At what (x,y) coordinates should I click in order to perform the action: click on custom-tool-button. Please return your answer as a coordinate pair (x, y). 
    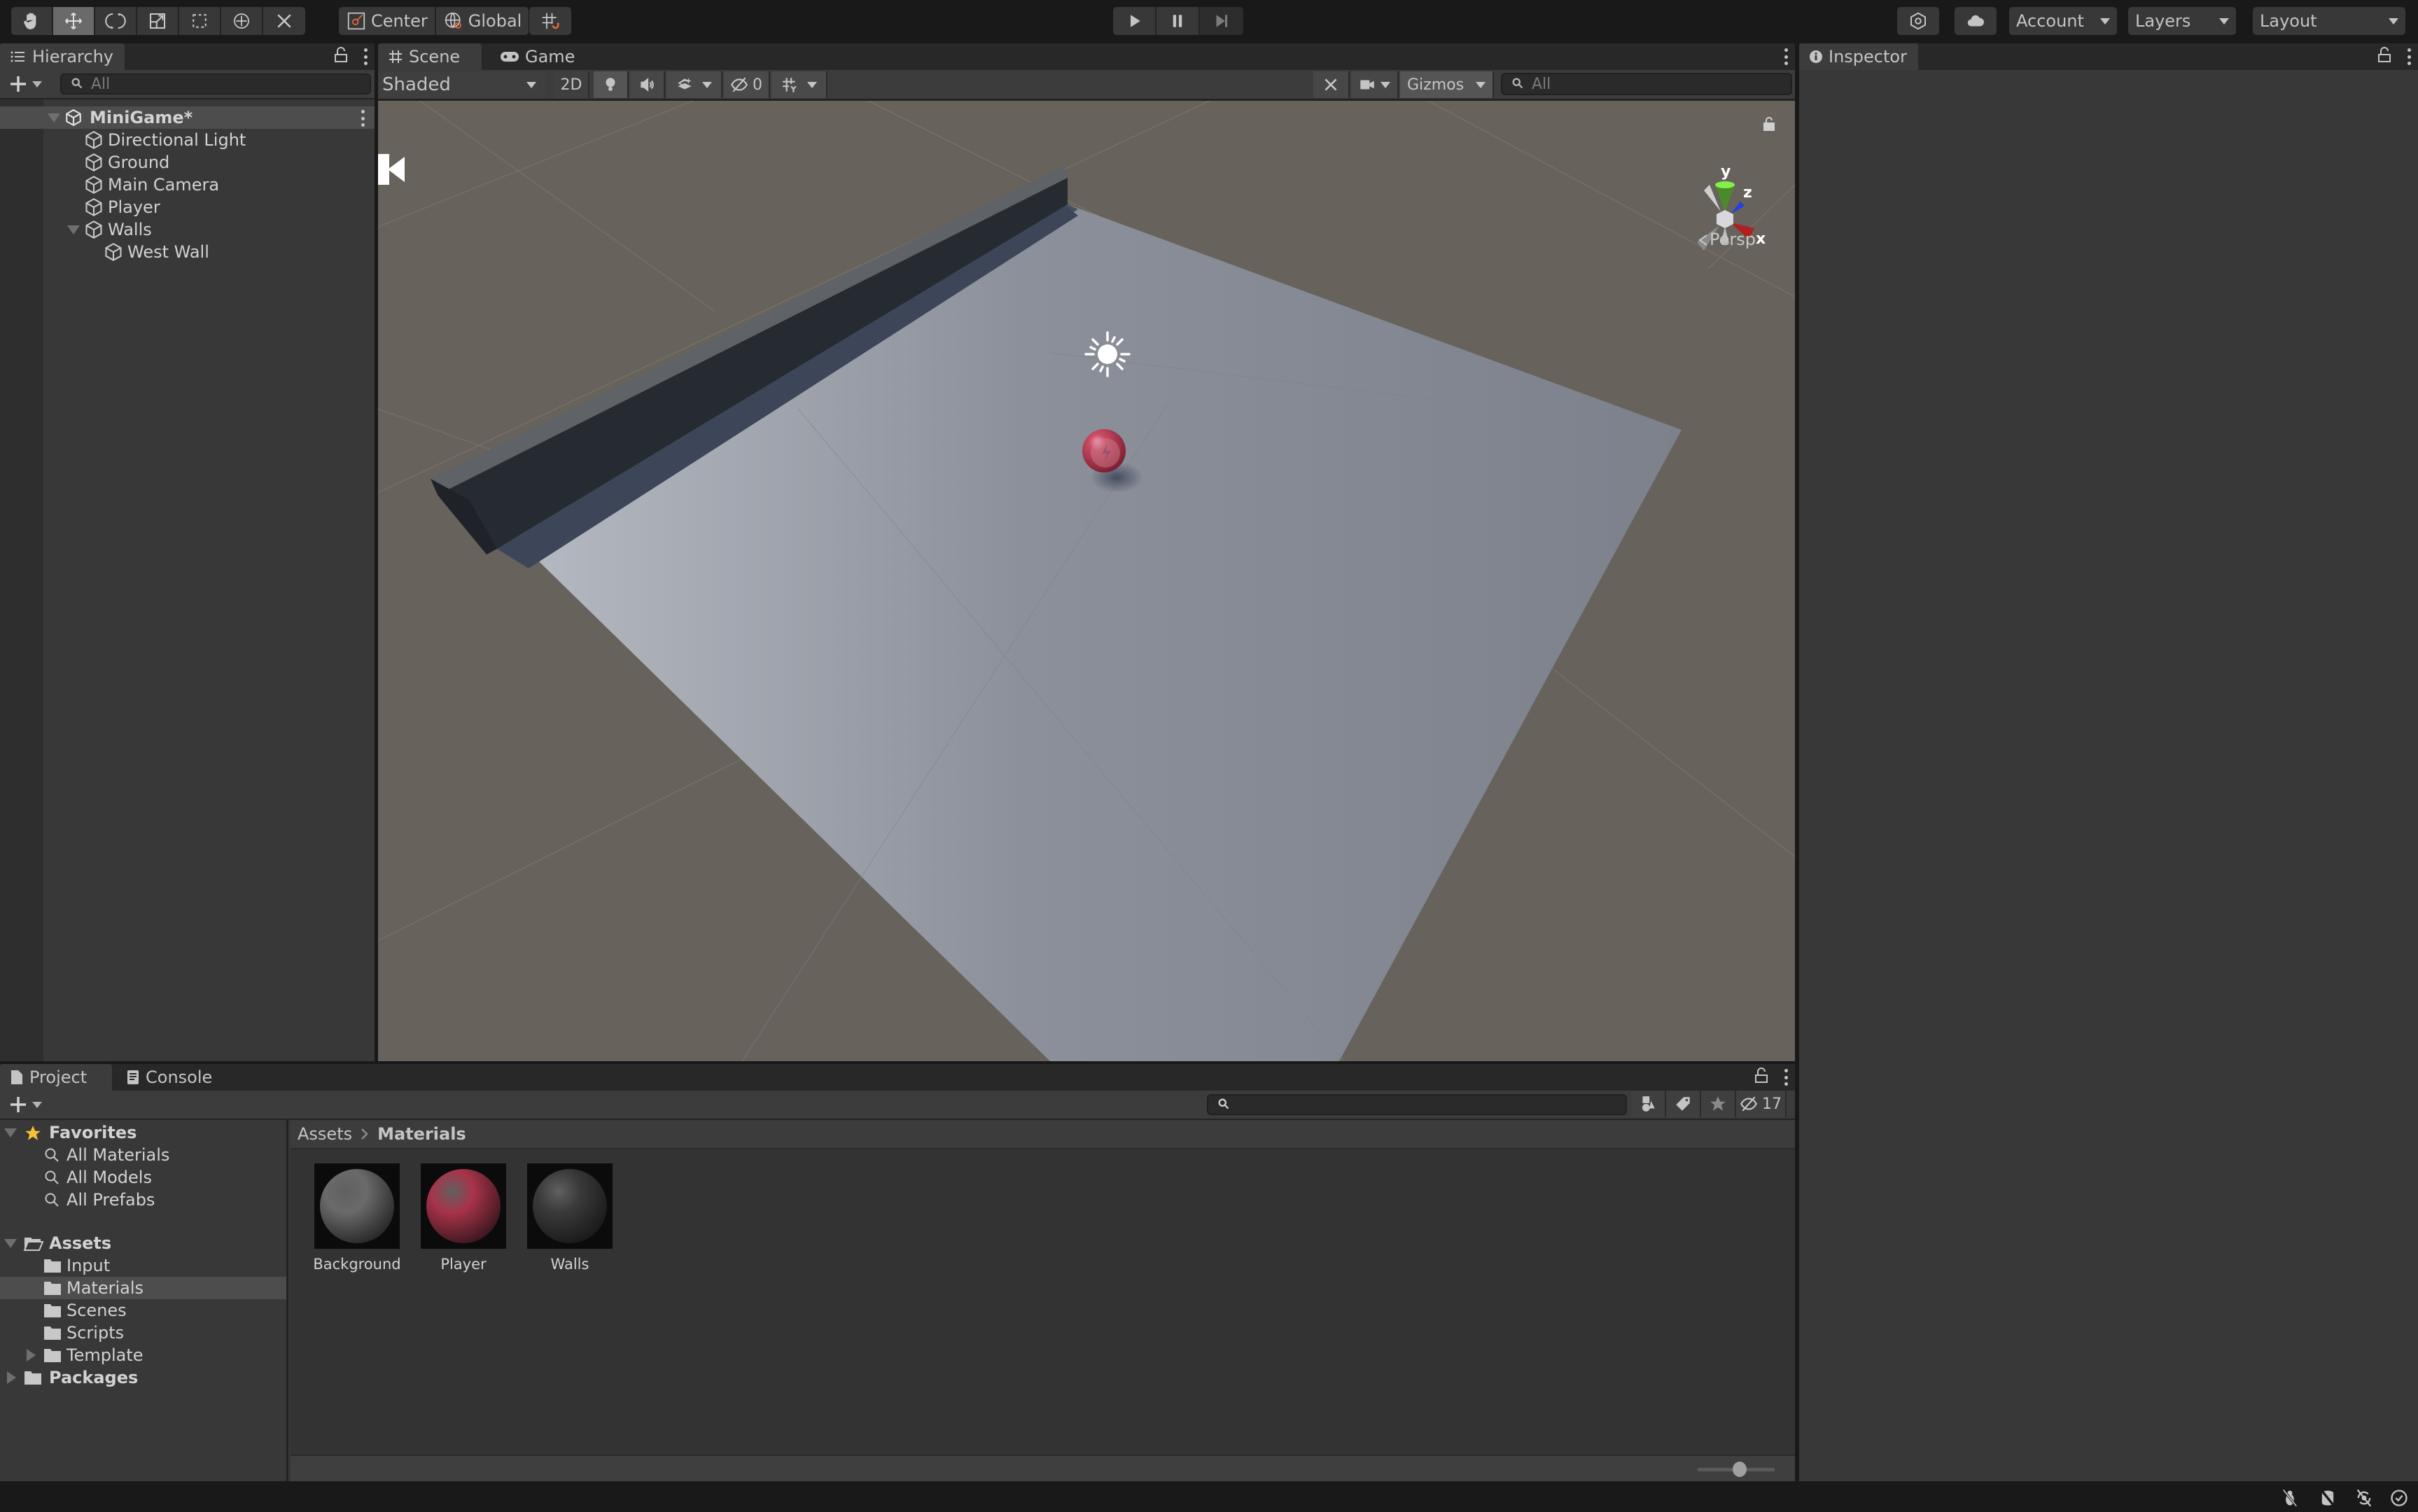
    Looking at the image, I should click on (284, 21).